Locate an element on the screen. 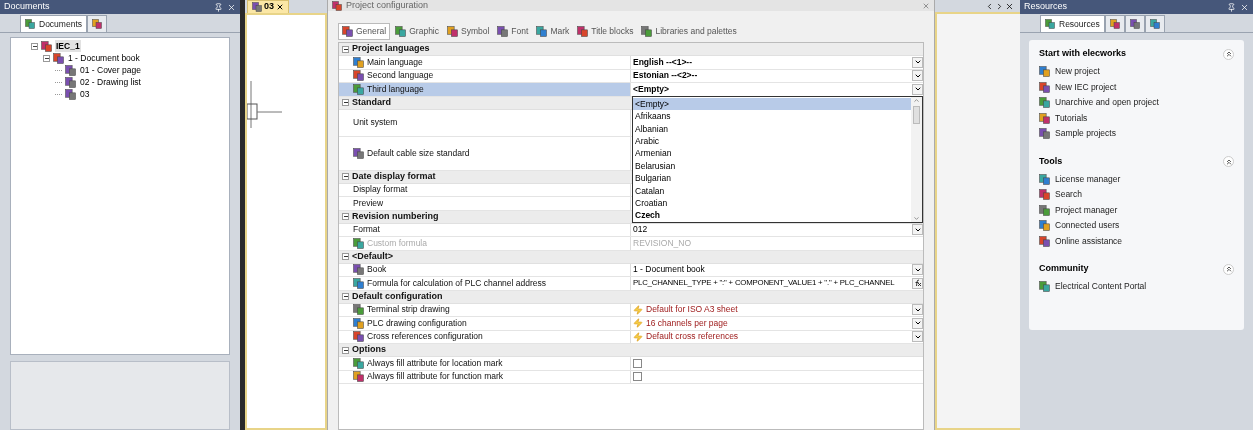 This screenshot has width=1253, height=430. dropdown-option: Belarusian is located at coordinates (772, 166).